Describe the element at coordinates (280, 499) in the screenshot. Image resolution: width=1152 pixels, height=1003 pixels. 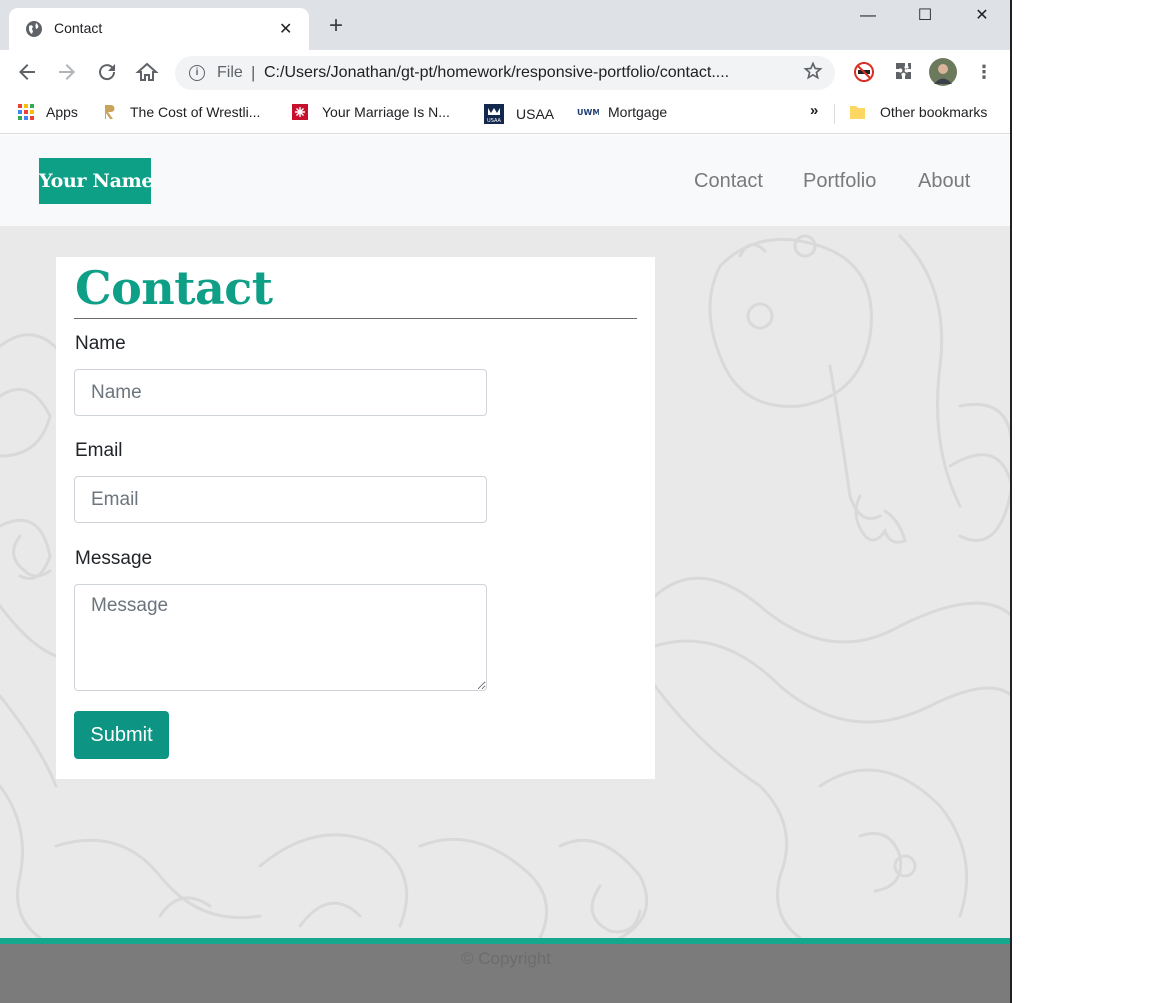
I see `email-input` at that location.